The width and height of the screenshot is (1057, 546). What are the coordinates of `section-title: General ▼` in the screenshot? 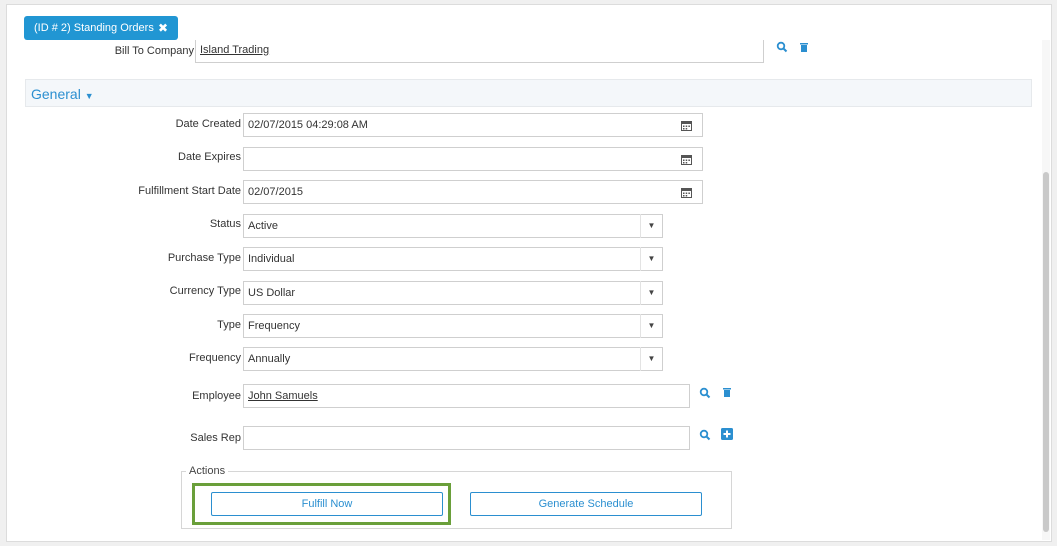 It's located at (62, 94).